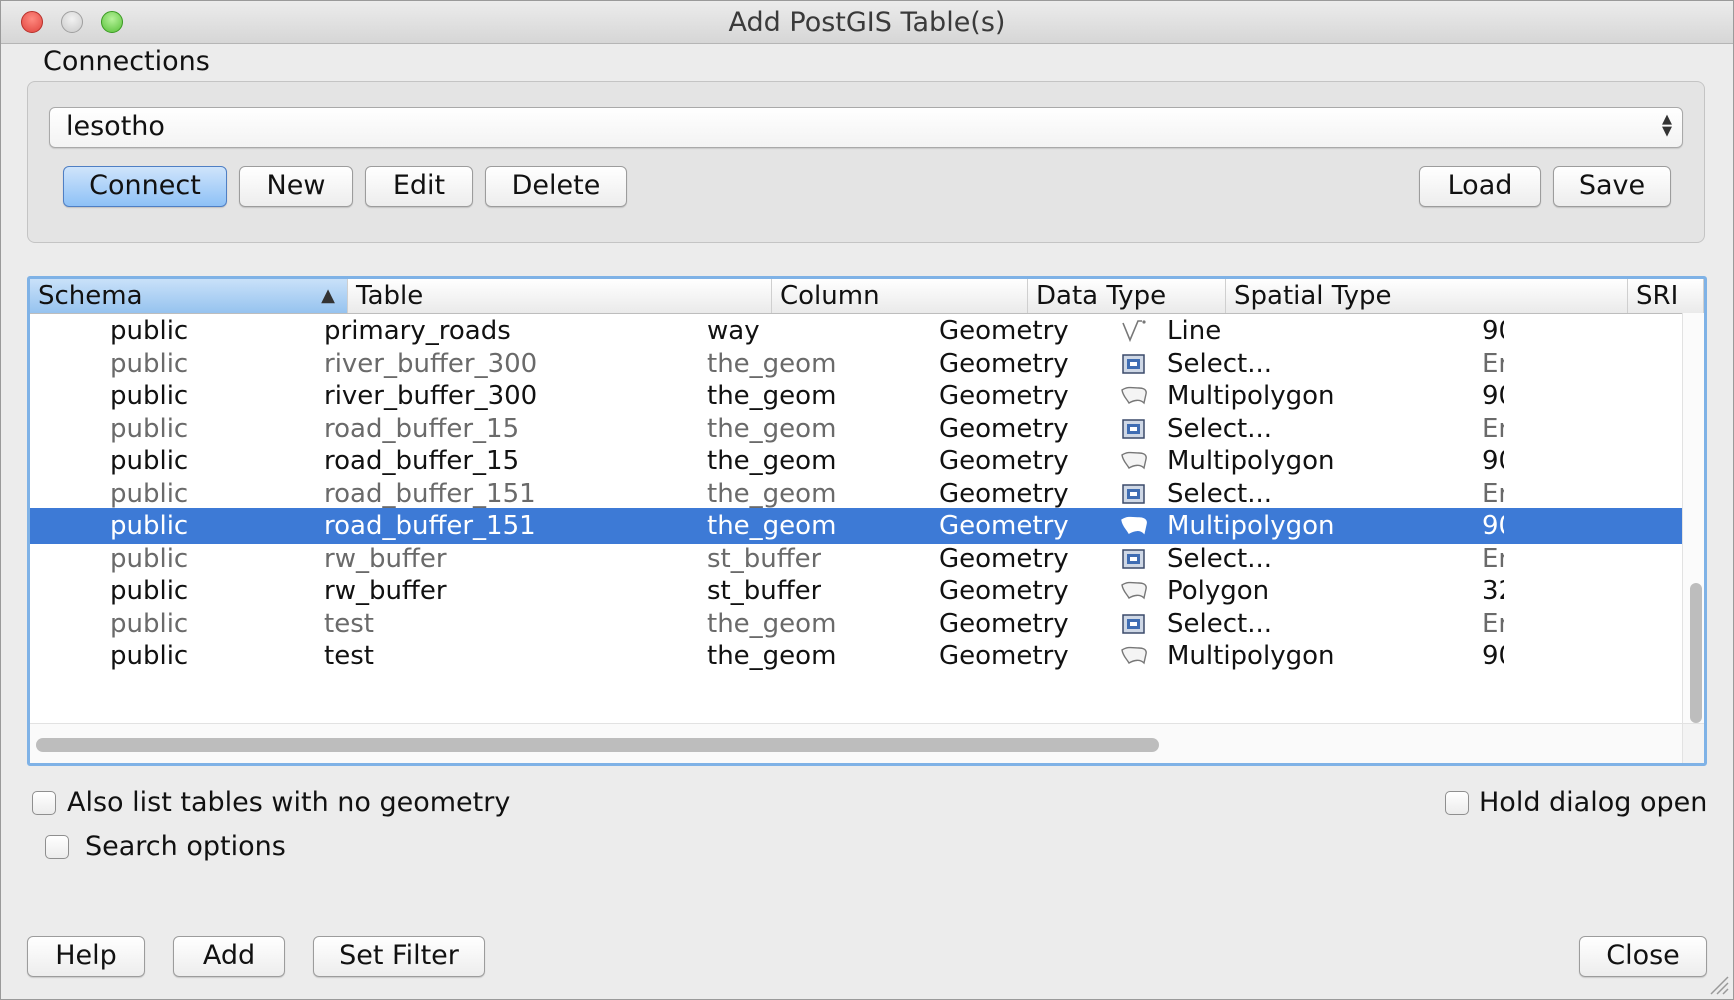 This screenshot has width=1734, height=1000. Describe the element at coordinates (1194, 331) in the screenshot. I see `cell-spatial-type: Line` at that location.